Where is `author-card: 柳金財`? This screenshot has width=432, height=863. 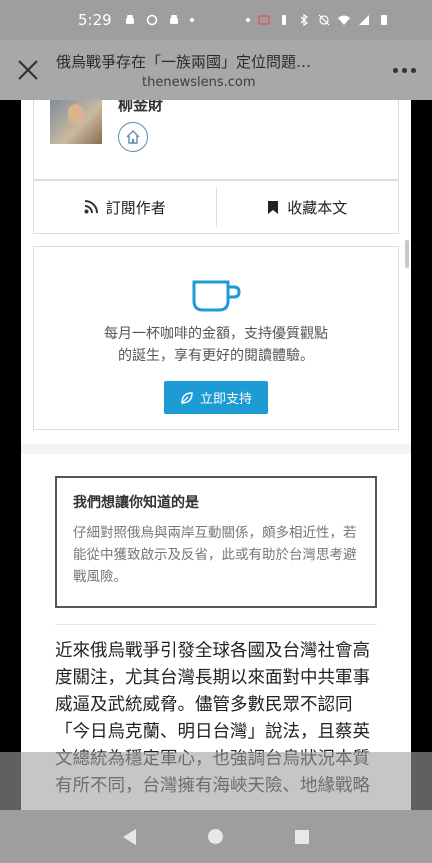 author-card: 柳金財 is located at coordinates (216, 140).